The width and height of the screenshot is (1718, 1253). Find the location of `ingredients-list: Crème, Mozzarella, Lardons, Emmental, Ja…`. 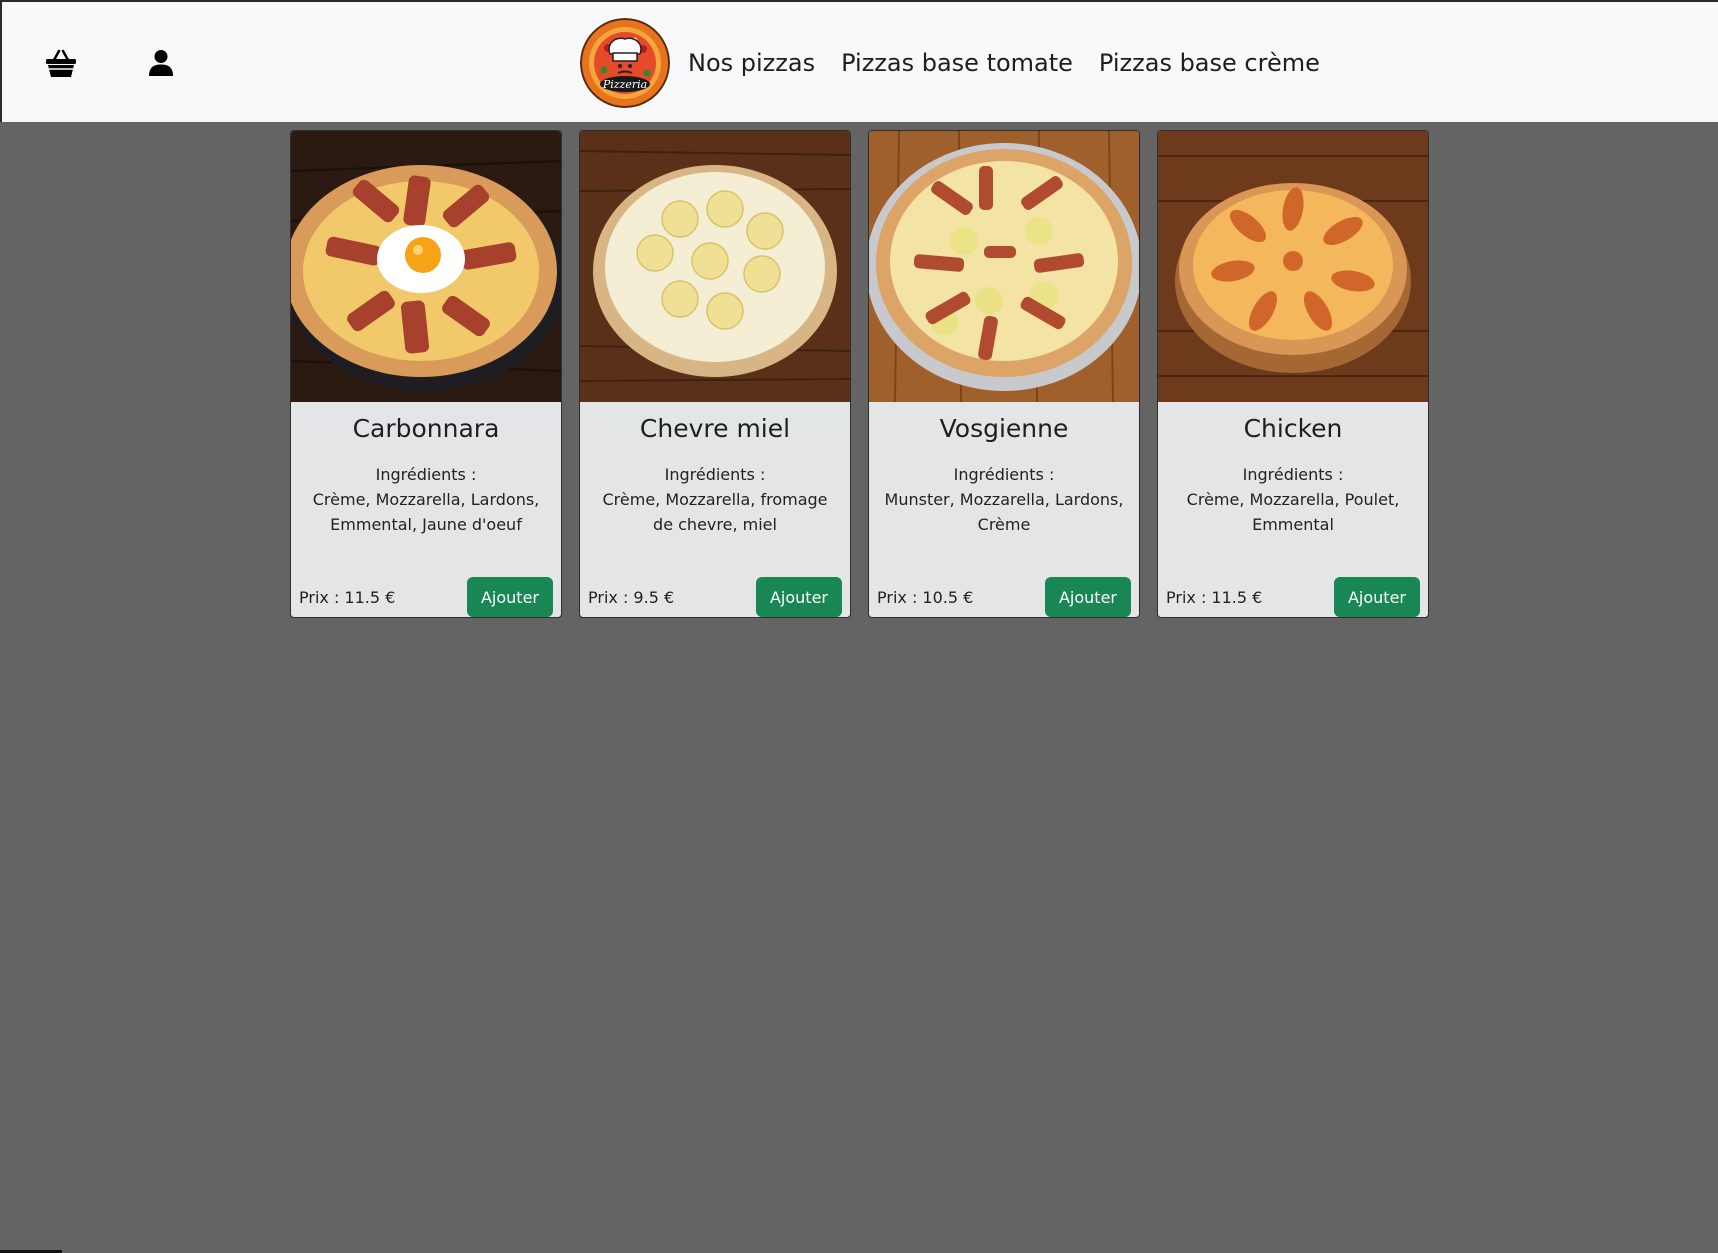

ingredients-list: Crème, Mozzarella, Lardons, Emmental, Ja… is located at coordinates (426, 512).